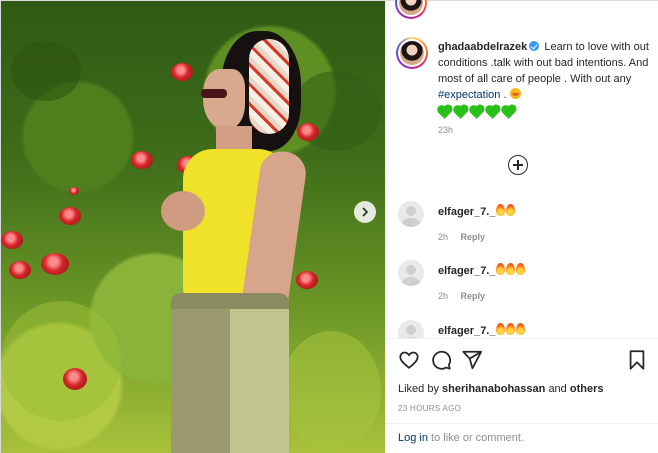 This screenshot has height=453, width=658. Describe the element at coordinates (505, 95) in the screenshot. I see `caption-suffix: .` at that location.